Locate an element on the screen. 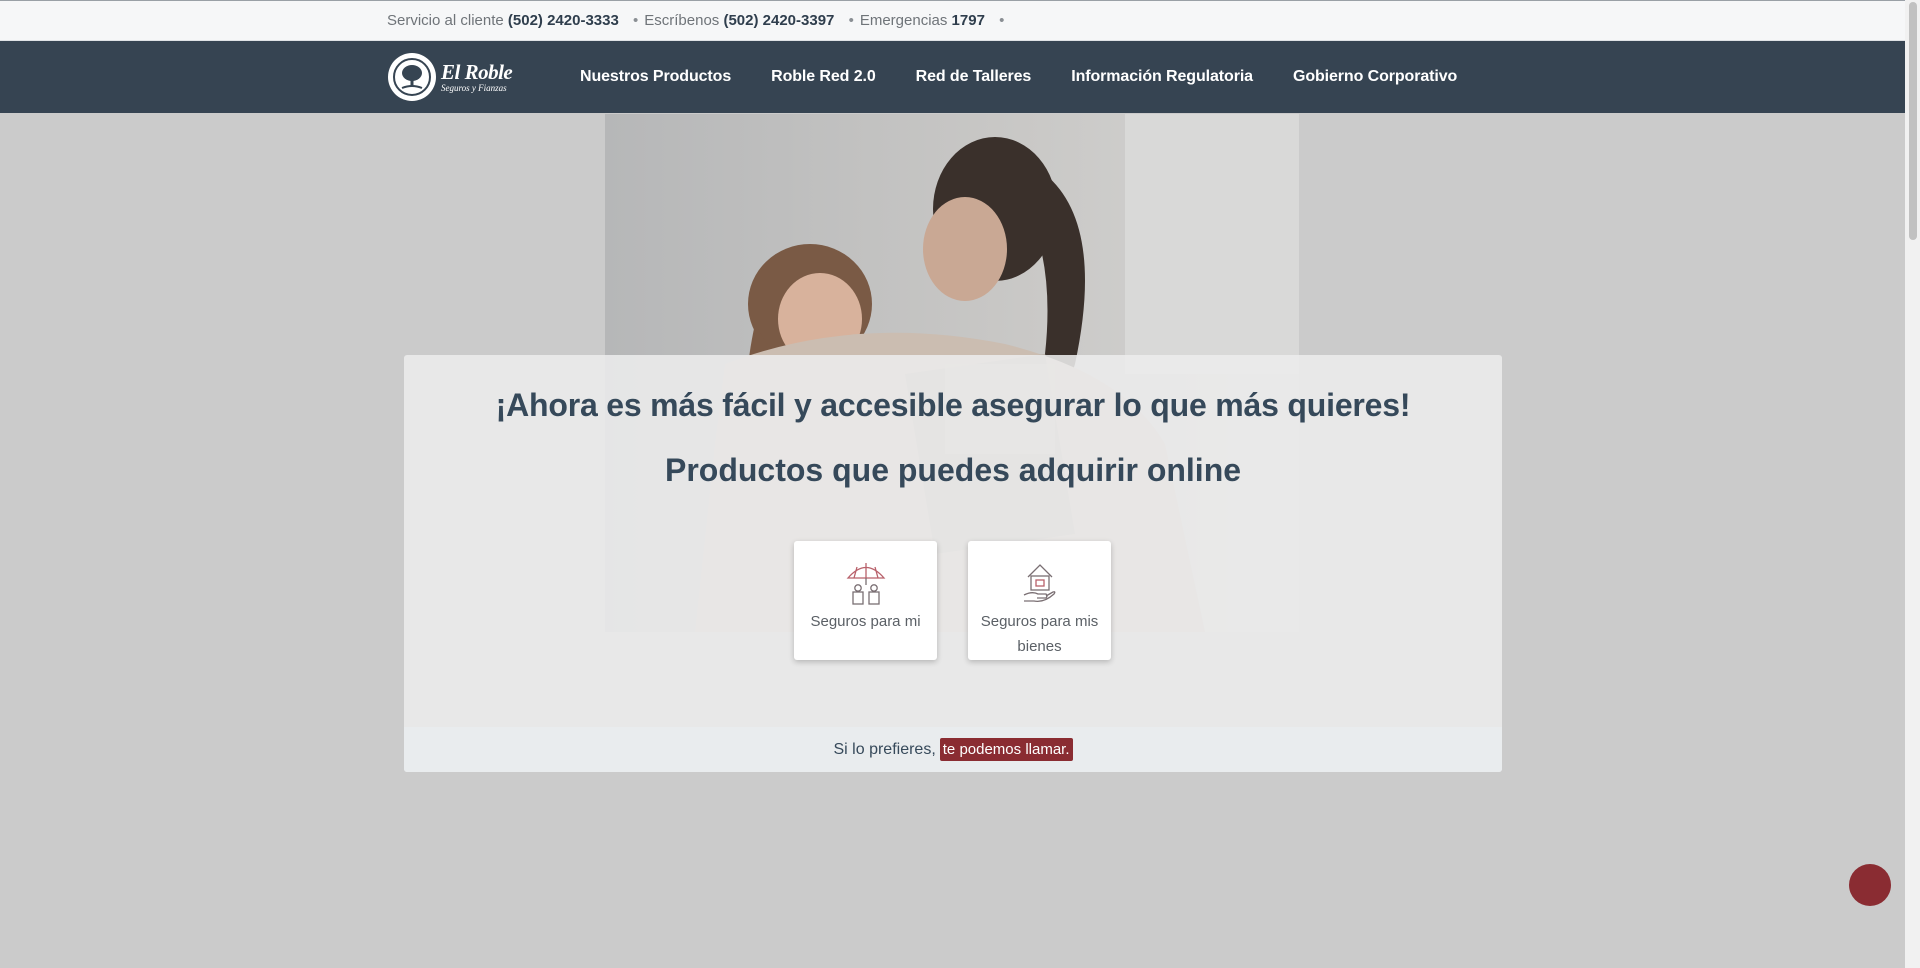 Image resolution: width=1920 pixels, height=968 pixels. scrollbar-thumb is located at coordinates (1913, 121).